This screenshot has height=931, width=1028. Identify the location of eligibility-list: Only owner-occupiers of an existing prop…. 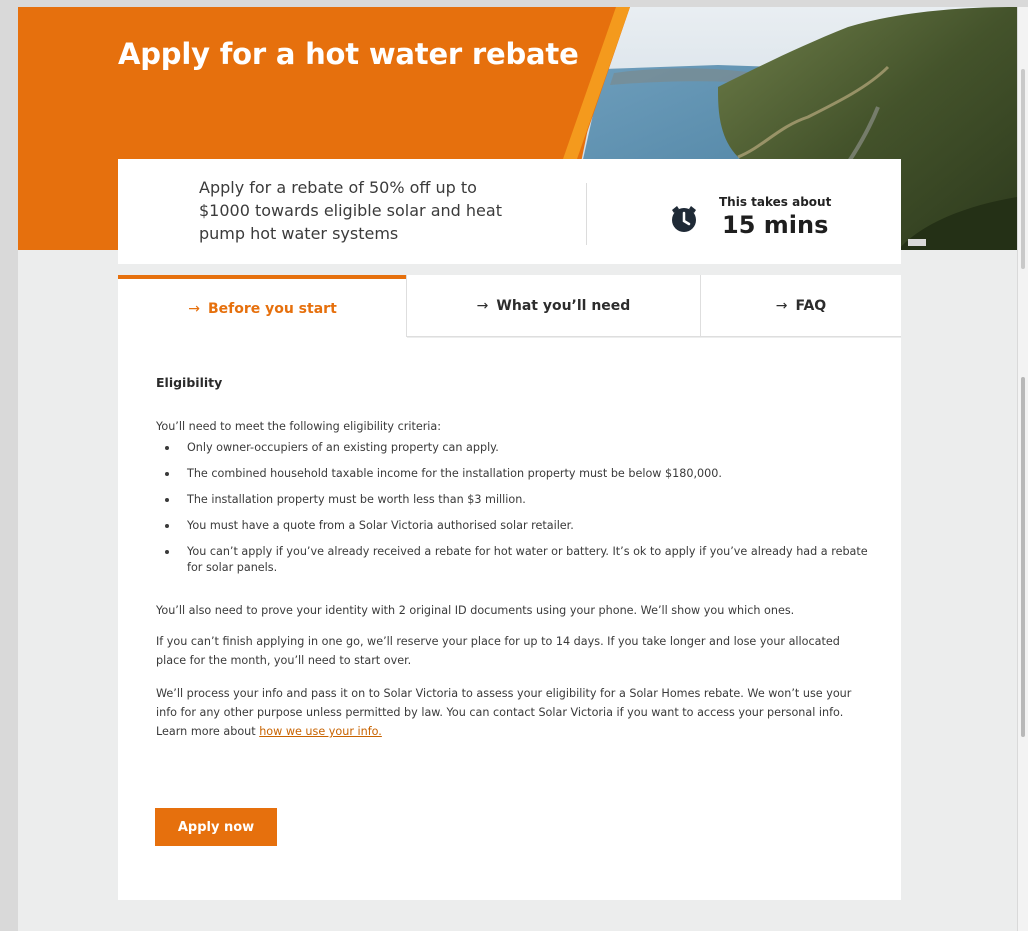
(516, 513).